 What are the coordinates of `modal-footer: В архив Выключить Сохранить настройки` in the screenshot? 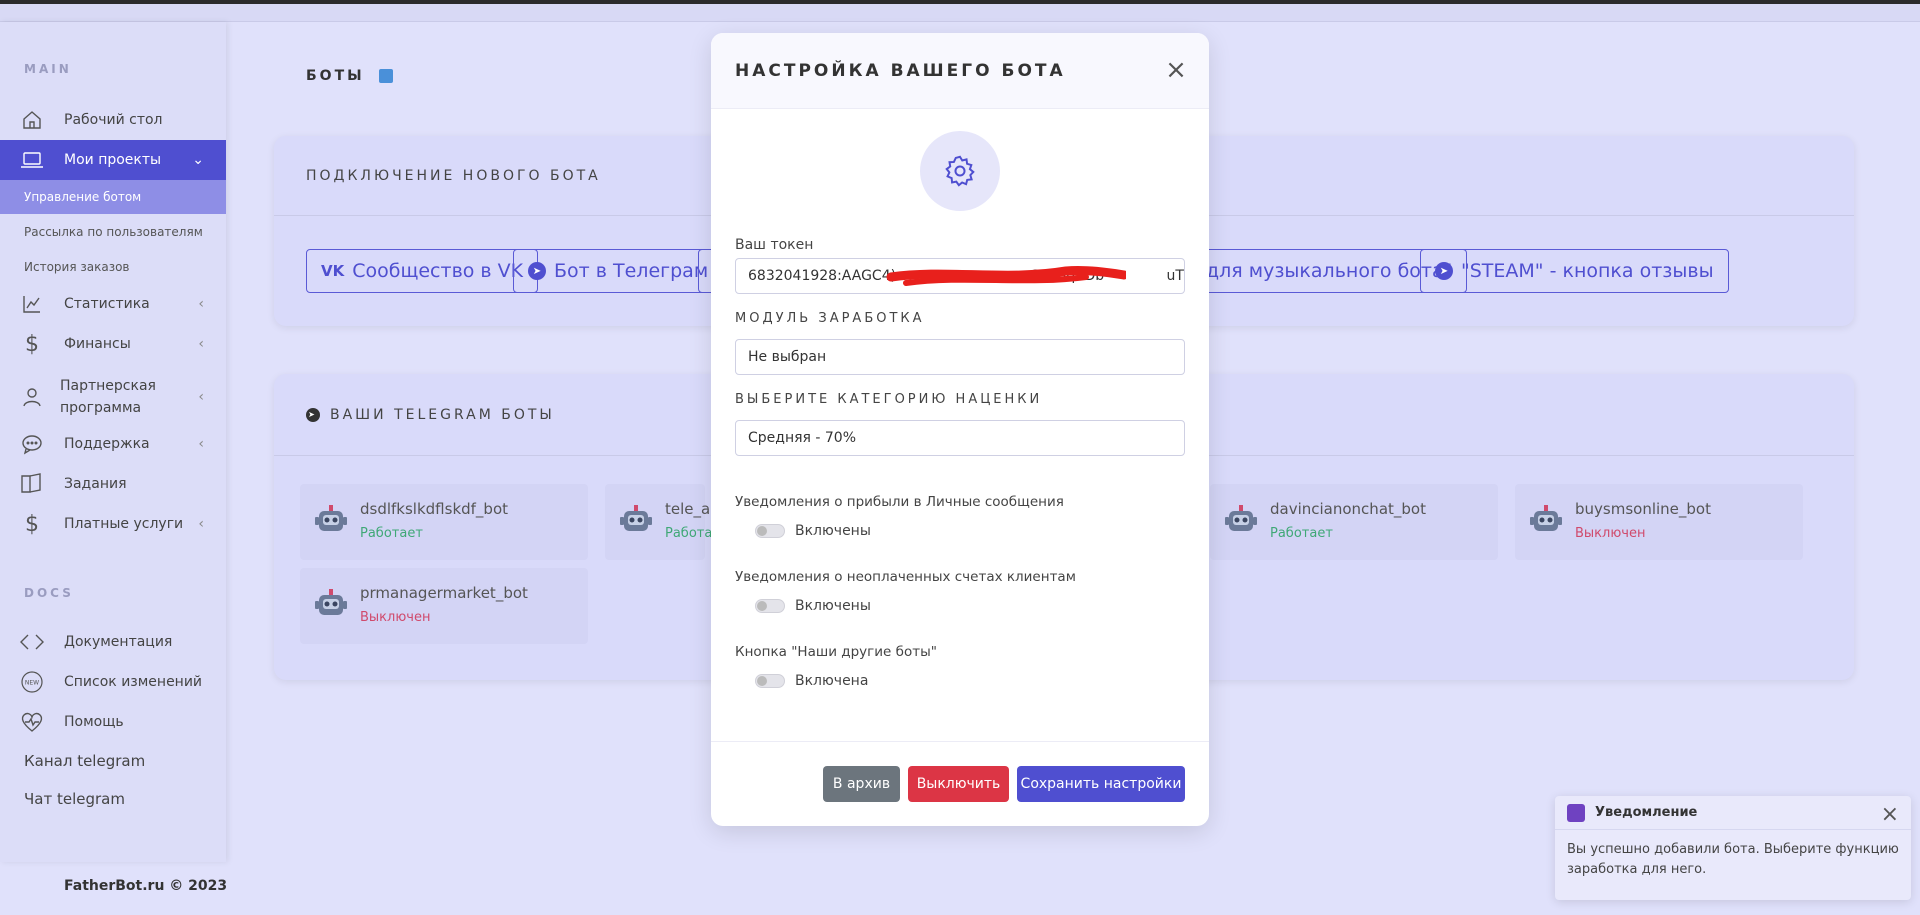 It's located at (960, 783).